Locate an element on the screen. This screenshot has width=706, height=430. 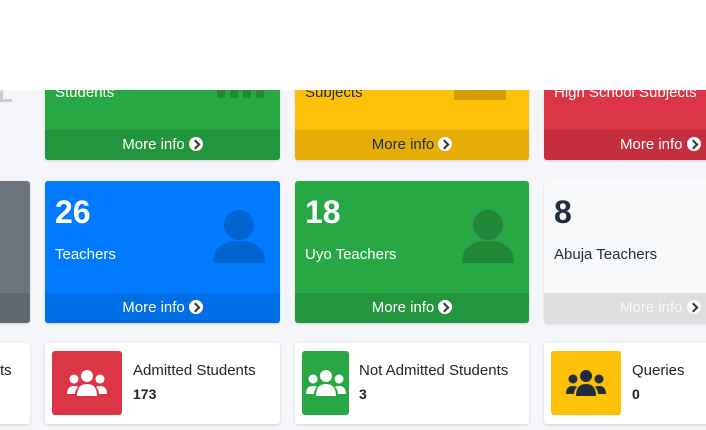
uyo-teachers-count: 18 is located at coordinates (323, 212).